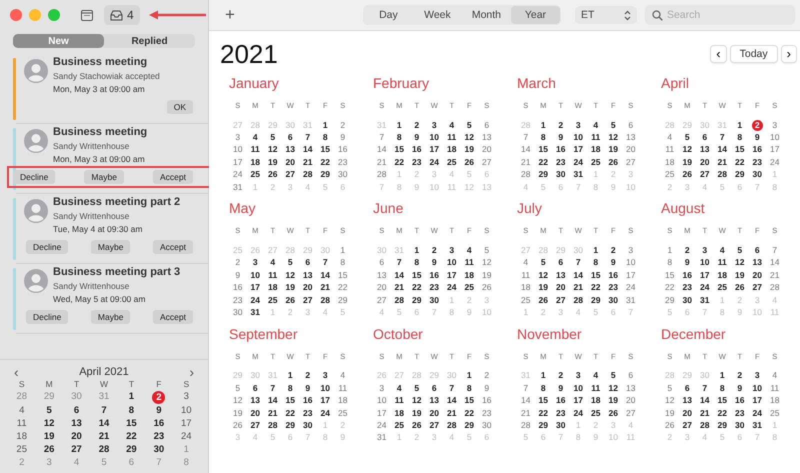 This screenshot has height=473, width=800. I want to click on day-number: 3, so click(186, 397).